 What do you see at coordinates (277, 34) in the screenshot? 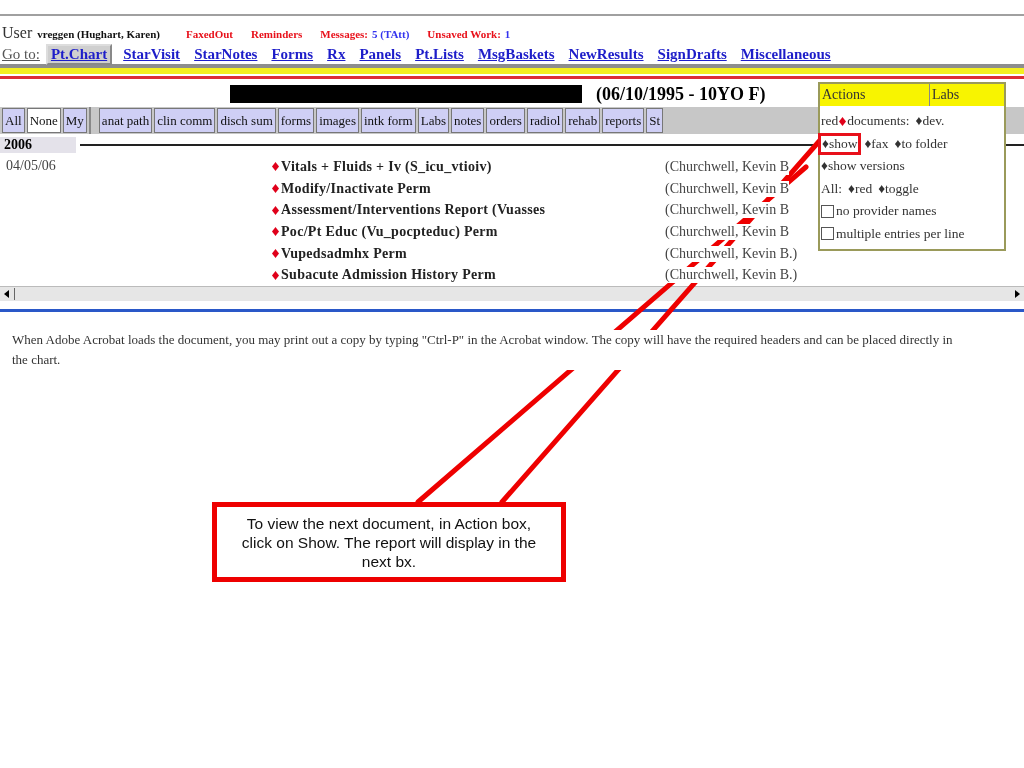
I see `alert-link: Reminders` at bounding box center [277, 34].